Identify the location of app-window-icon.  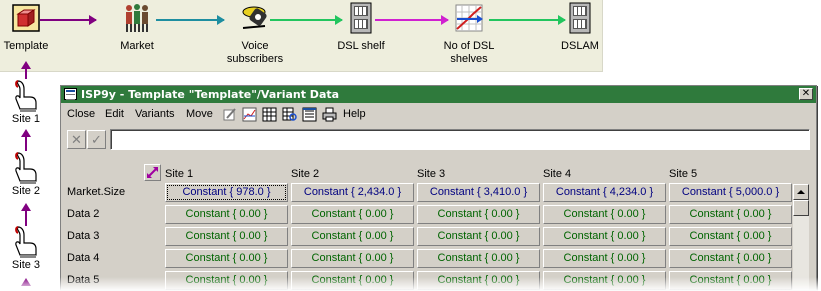
(70, 94).